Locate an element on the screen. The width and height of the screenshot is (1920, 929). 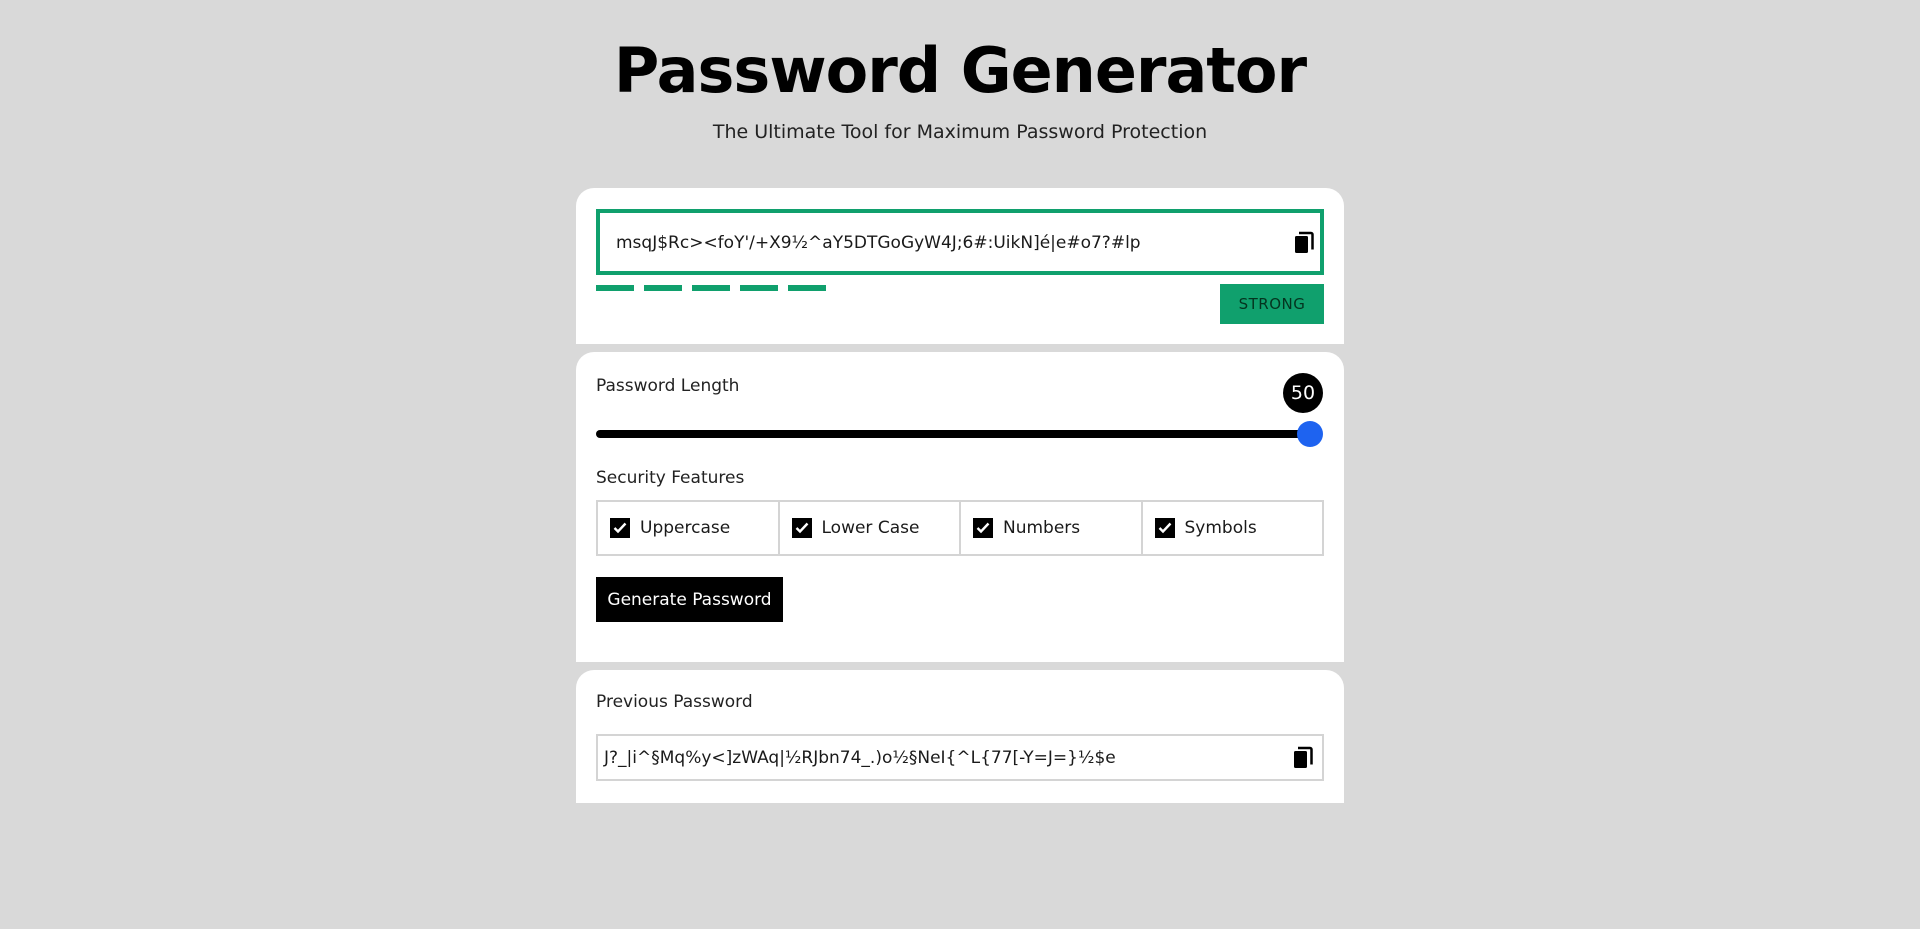
feature-label: Symbols is located at coordinates (1220, 528).